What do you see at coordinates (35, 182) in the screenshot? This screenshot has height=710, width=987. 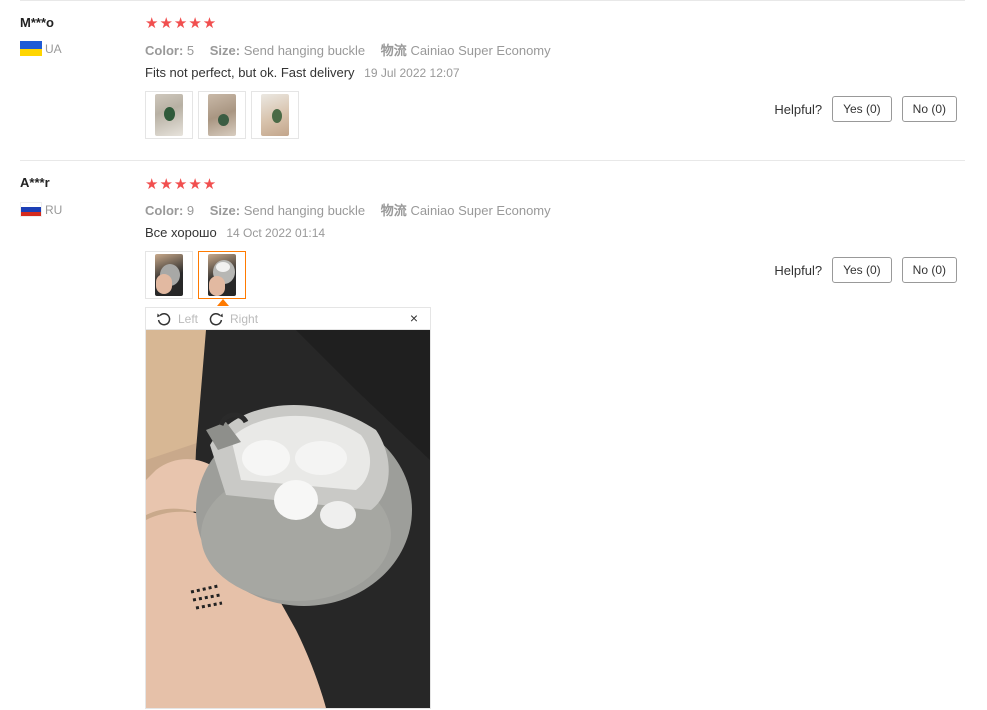 I see `reviewer-name: A***r` at bounding box center [35, 182].